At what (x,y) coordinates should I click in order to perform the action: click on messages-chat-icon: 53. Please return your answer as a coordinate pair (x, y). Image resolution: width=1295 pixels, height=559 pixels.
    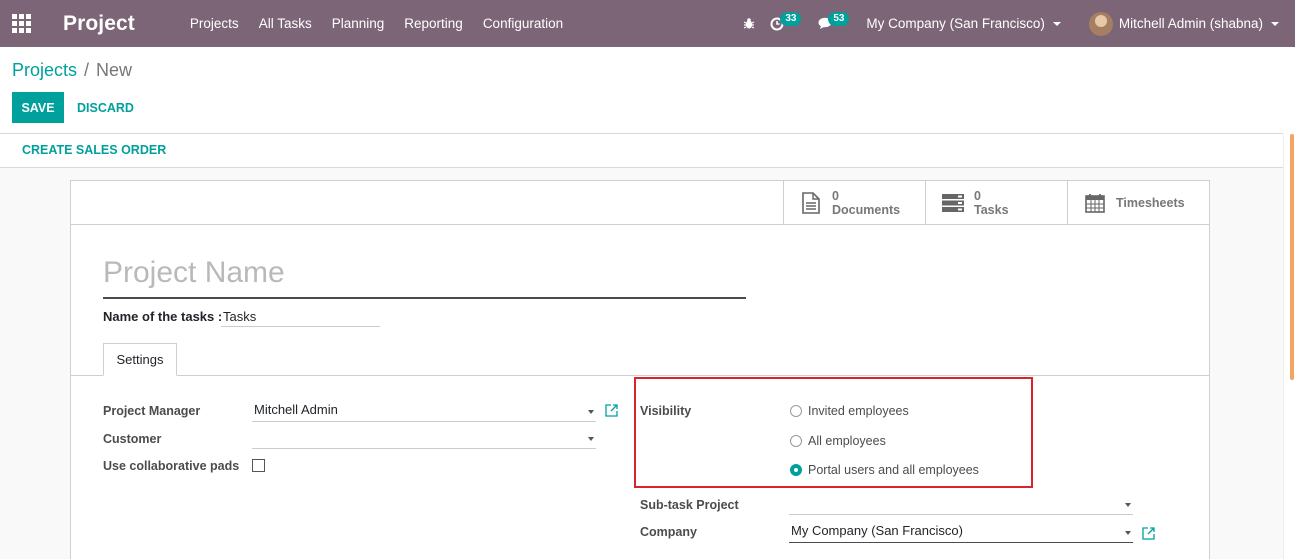
    Looking at the image, I should click on (836, 23).